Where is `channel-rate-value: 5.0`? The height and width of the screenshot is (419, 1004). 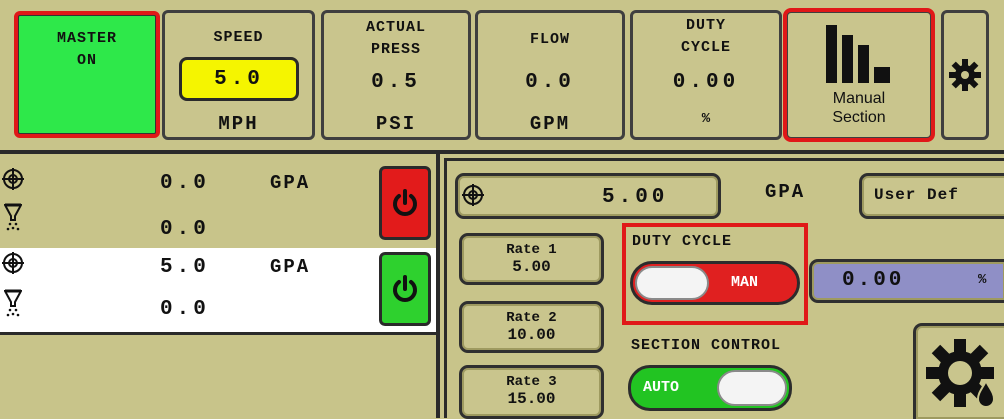
channel-rate-value: 5.0 is located at coordinates (185, 267).